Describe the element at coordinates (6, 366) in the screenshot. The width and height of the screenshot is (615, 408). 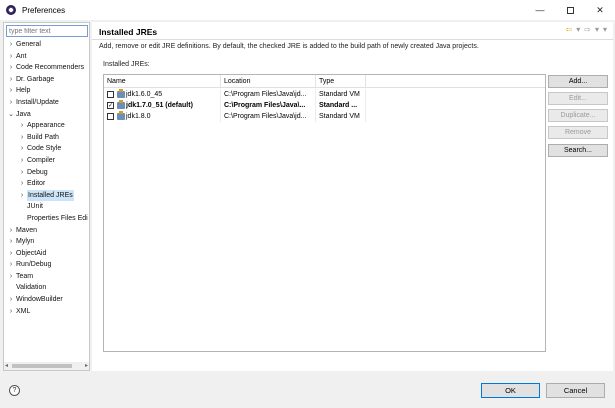
I see `scroll-left-icon: ◂` at that location.